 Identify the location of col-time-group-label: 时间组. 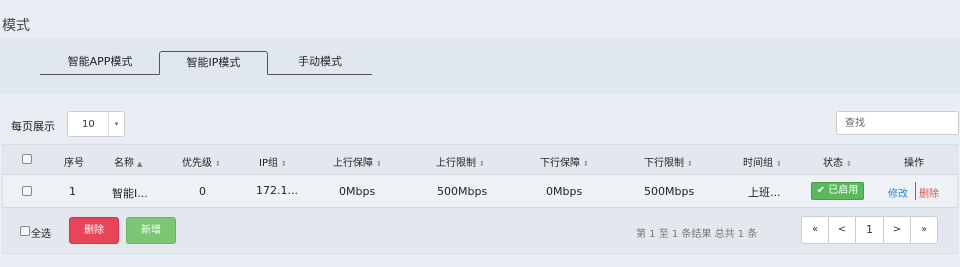
(758, 163).